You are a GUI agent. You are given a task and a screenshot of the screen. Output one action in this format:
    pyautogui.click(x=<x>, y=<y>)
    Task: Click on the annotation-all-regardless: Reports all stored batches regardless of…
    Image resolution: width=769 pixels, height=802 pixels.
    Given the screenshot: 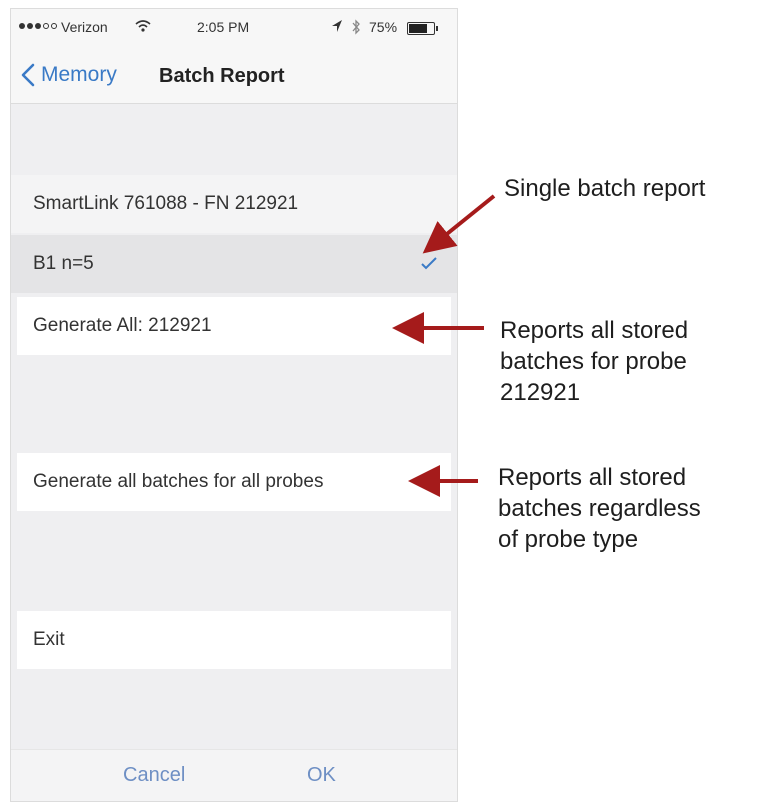 What is the action you would take?
    pyautogui.click(x=599, y=508)
    